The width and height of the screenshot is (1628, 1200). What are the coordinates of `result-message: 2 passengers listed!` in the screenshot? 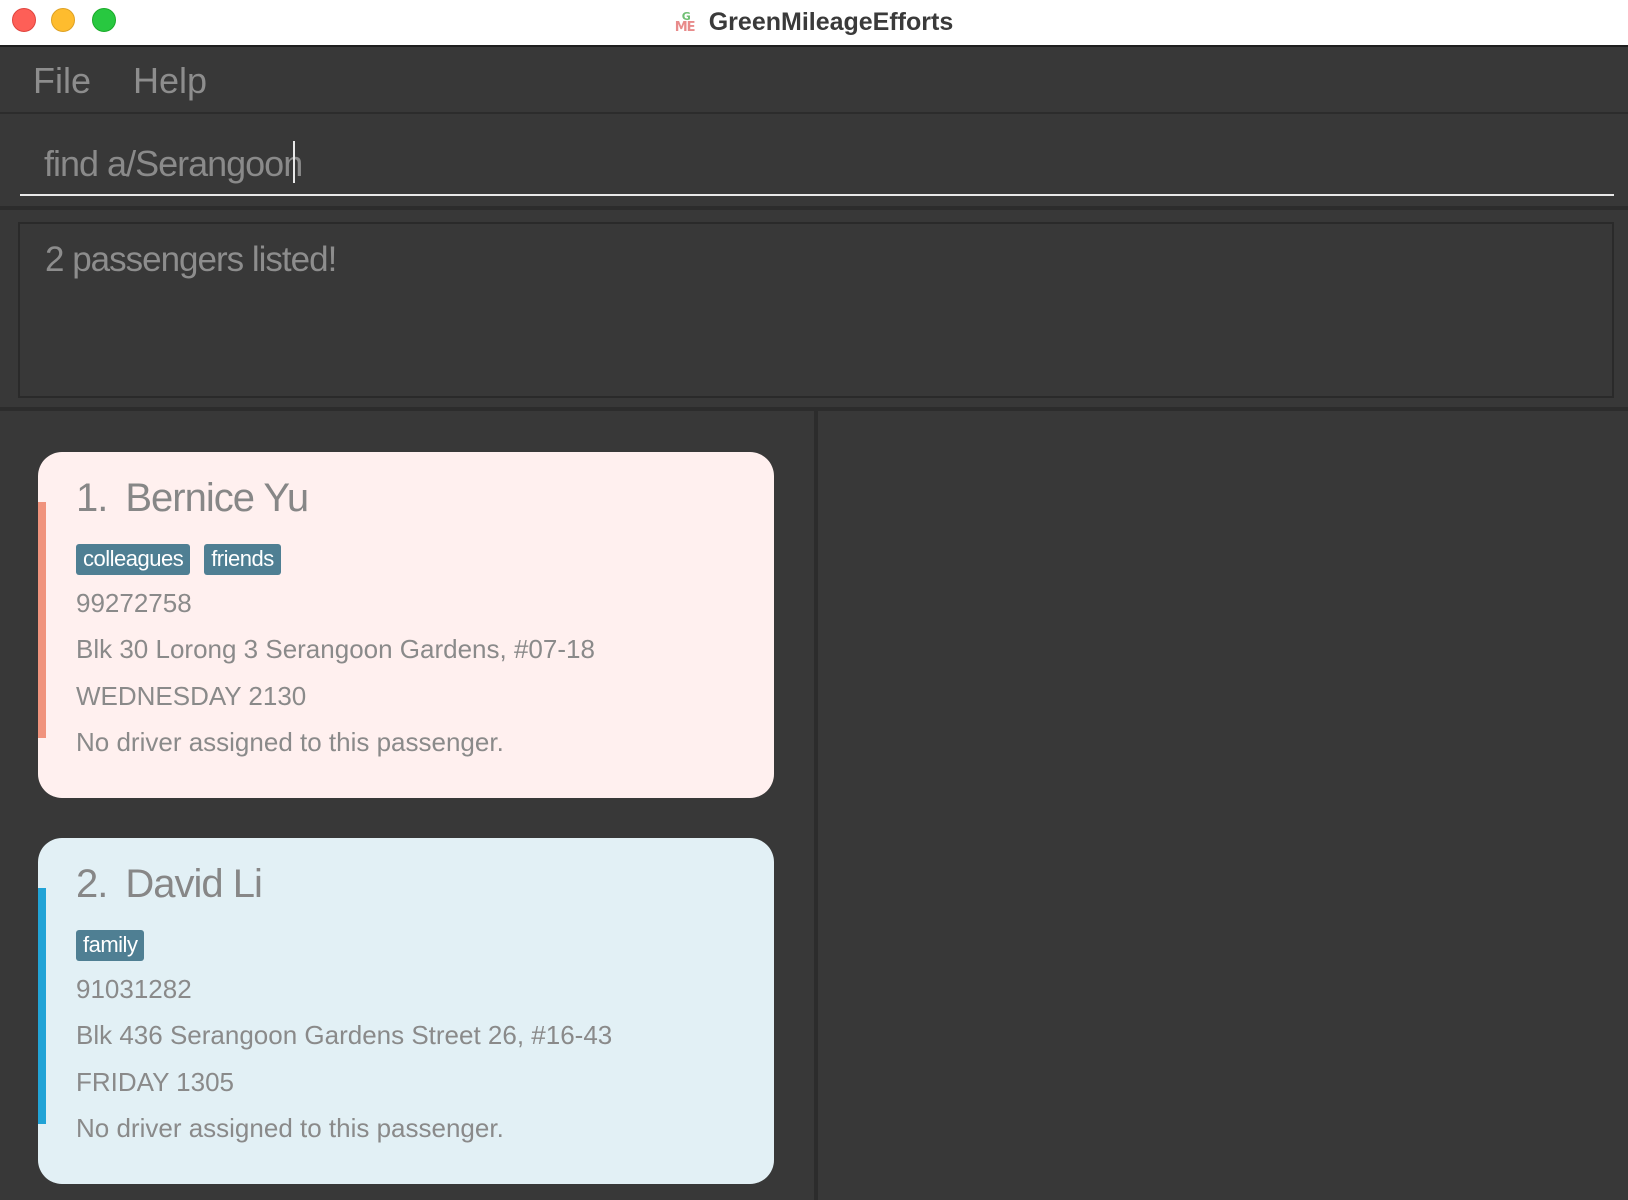 It's located at (191, 259).